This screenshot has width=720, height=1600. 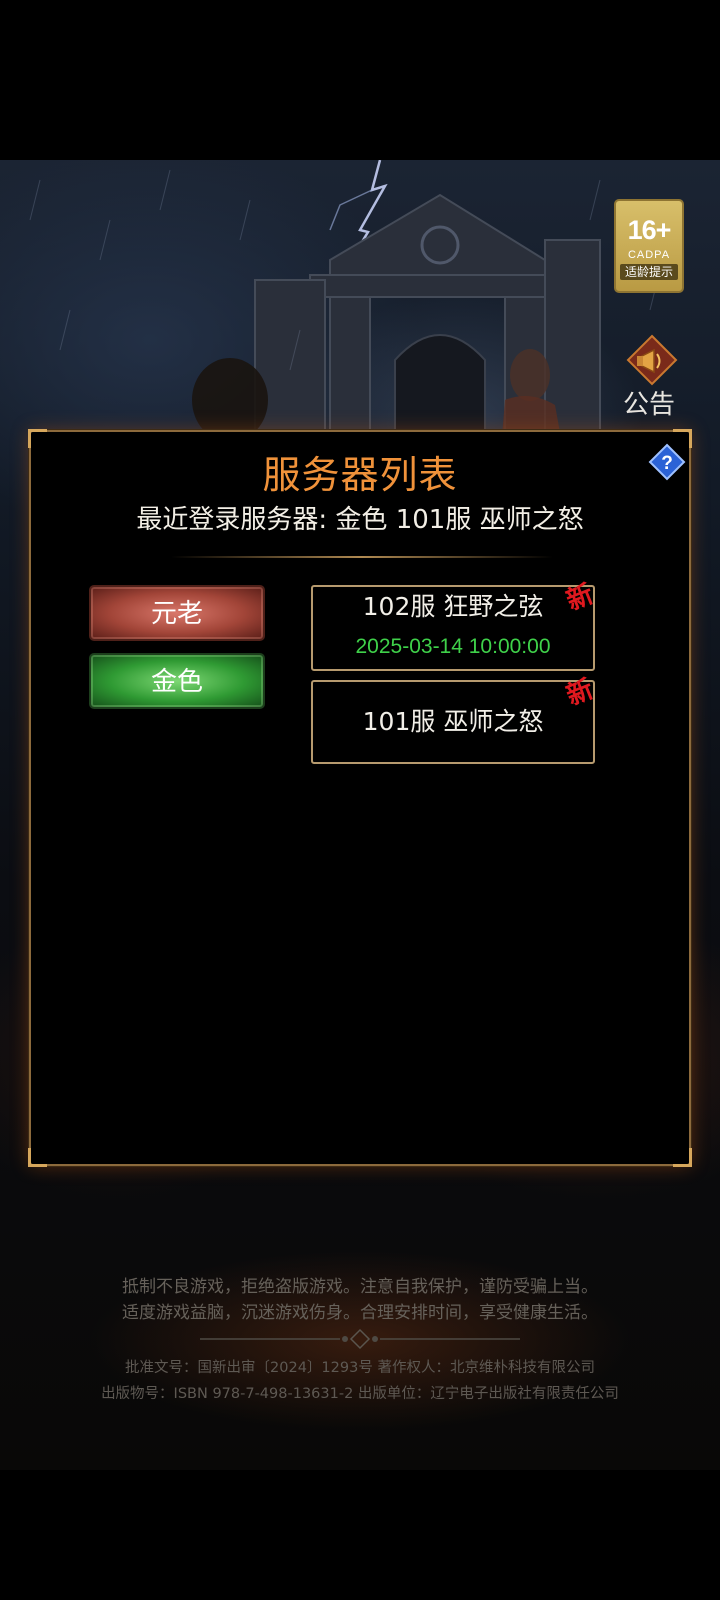 I want to click on notice-label: 公告, so click(x=649, y=405).